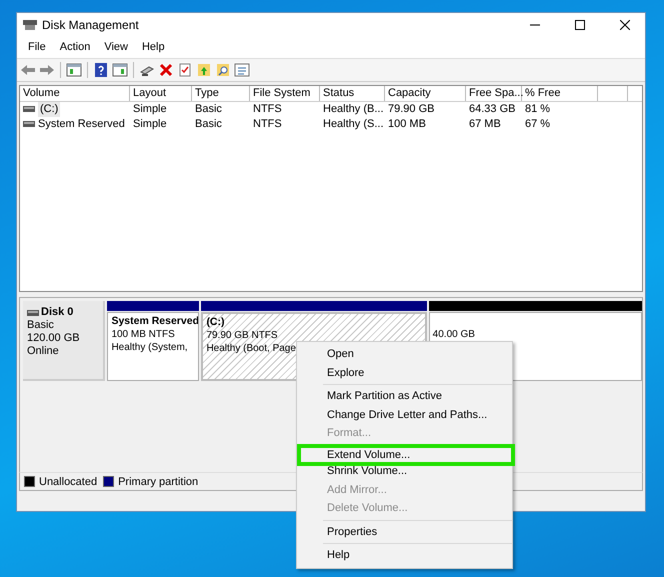 Image resolution: width=664 pixels, height=577 pixels. What do you see at coordinates (57, 313) in the screenshot?
I see `disk-name: Disk 0` at bounding box center [57, 313].